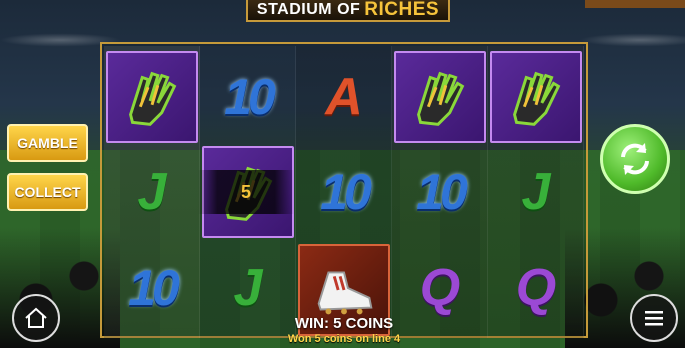 This screenshot has width=685, height=348. What do you see at coordinates (47, 192) in the screenshot?
I see `collect-button: COLLECT` at bounding box center [47, 192].